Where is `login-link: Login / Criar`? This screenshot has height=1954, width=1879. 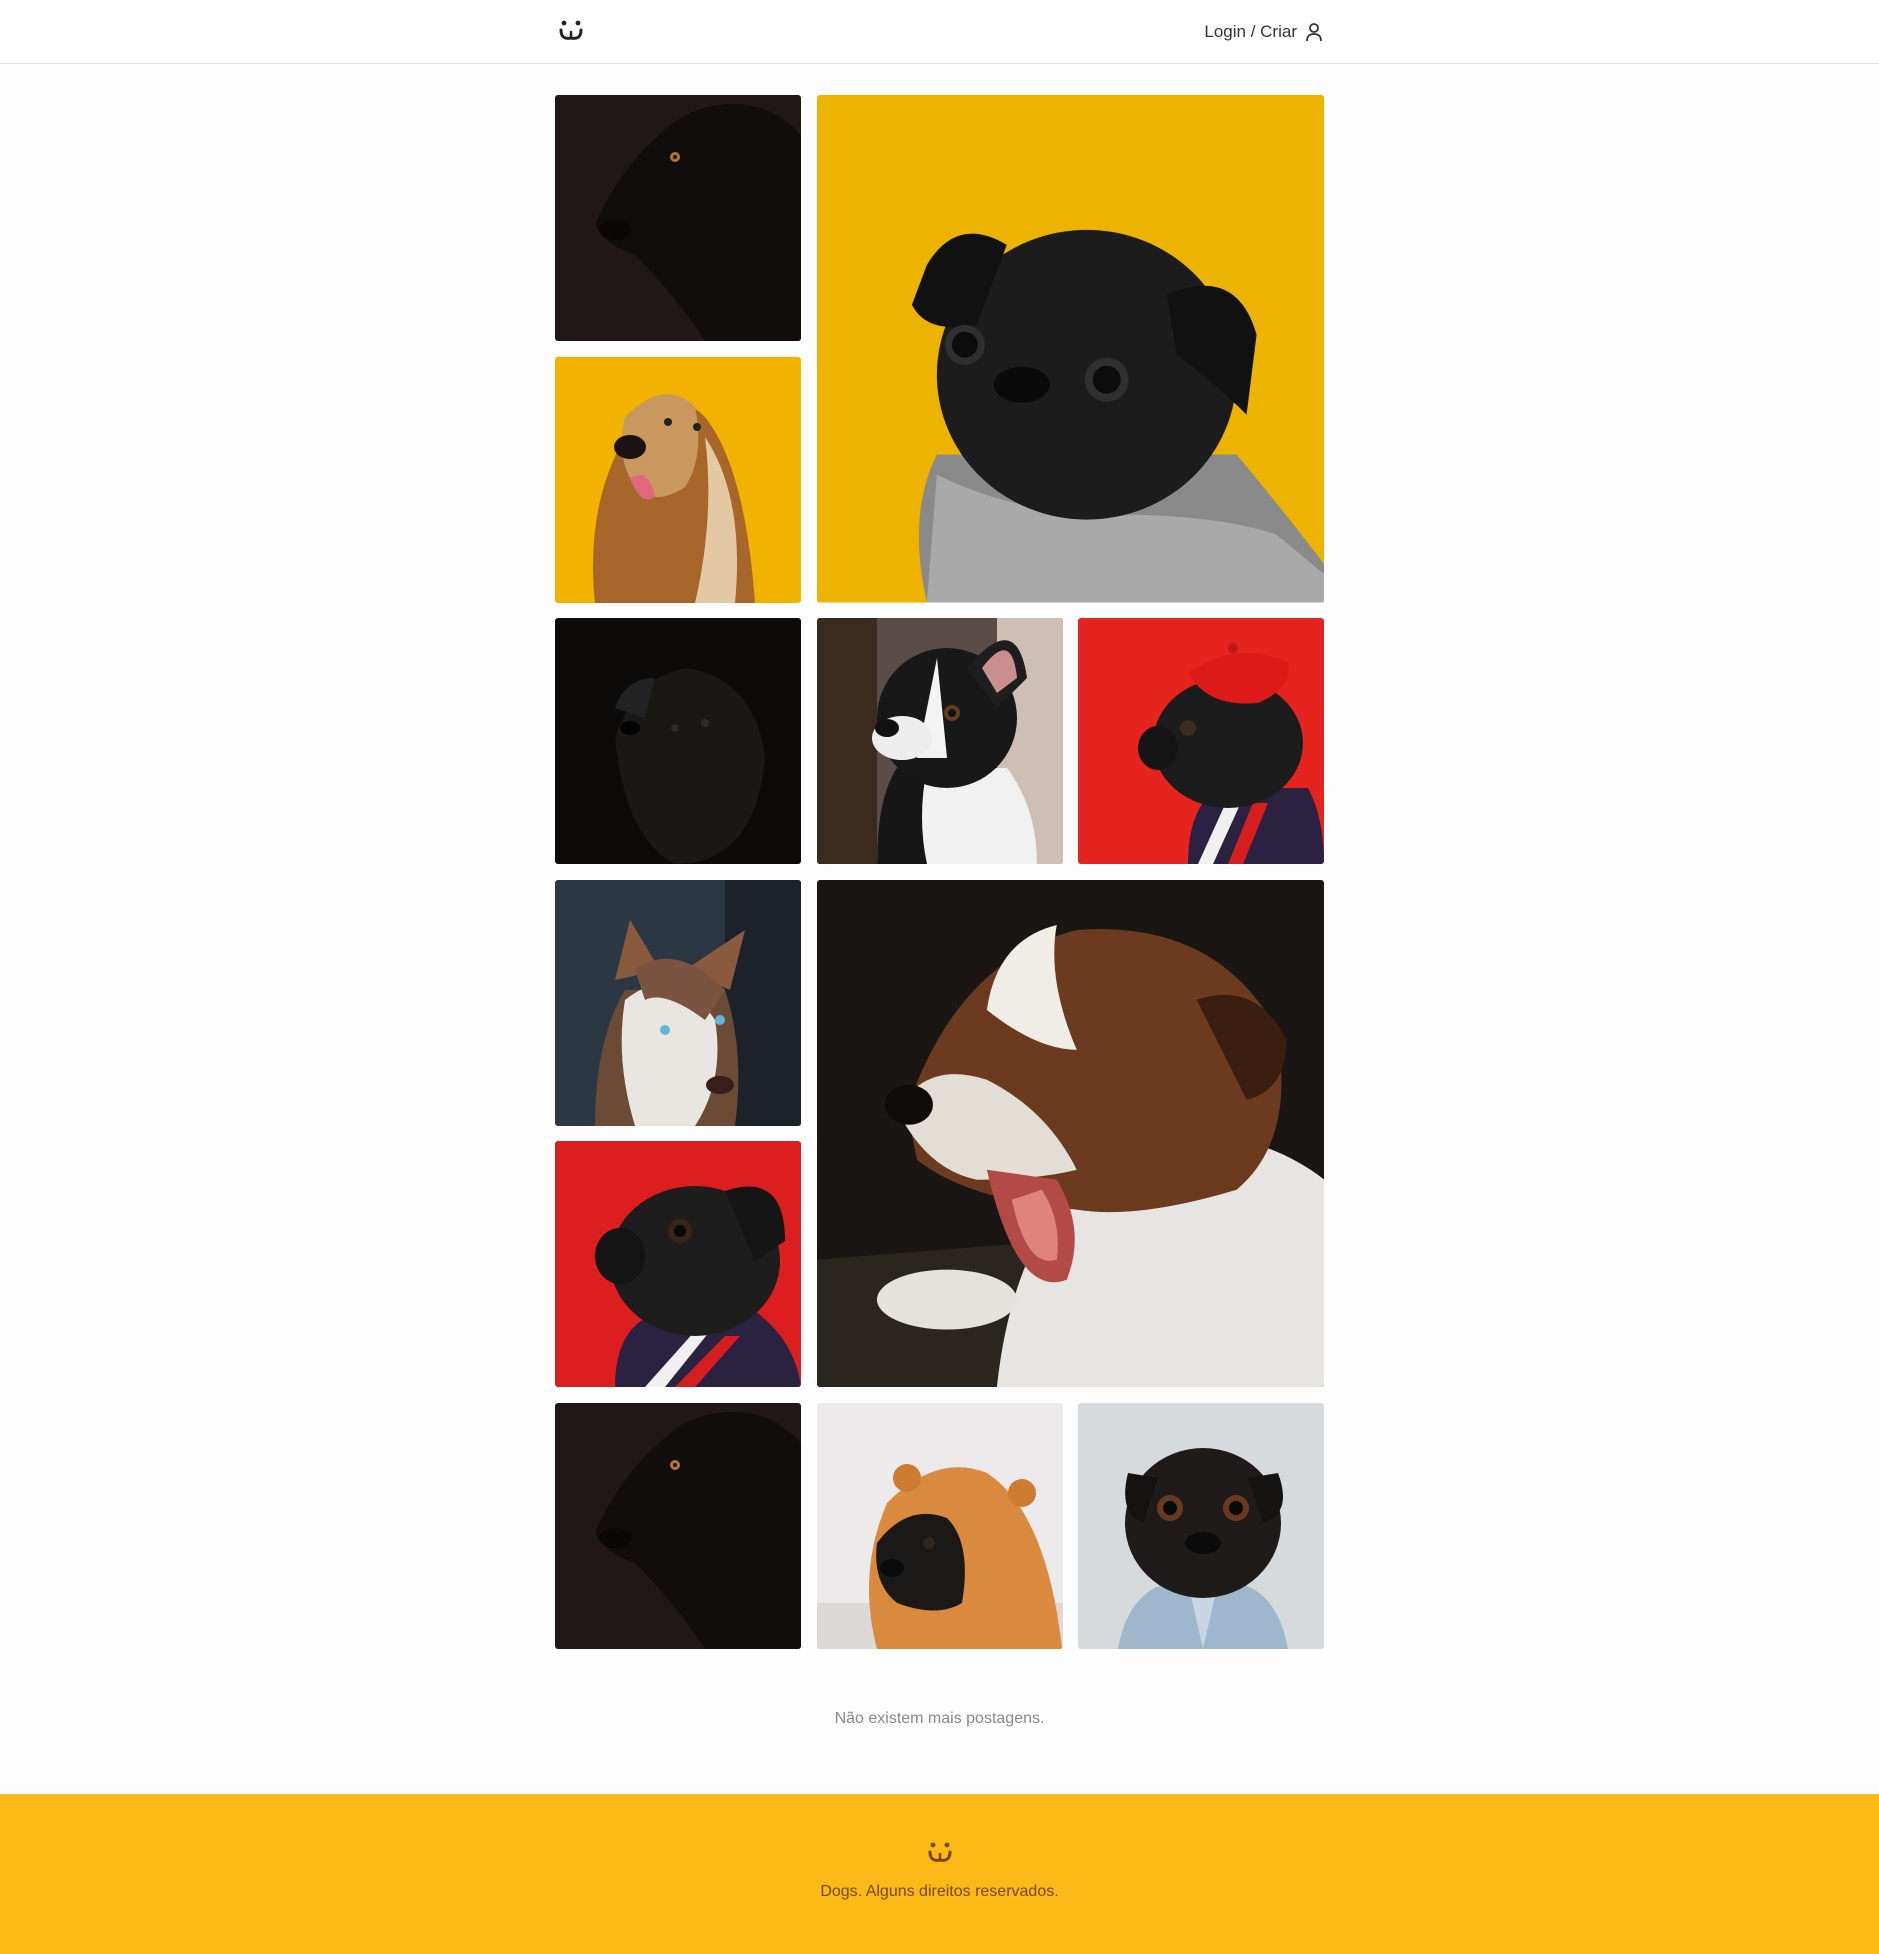 login-link: Login / Criar is located at coordinates (1263, 32).